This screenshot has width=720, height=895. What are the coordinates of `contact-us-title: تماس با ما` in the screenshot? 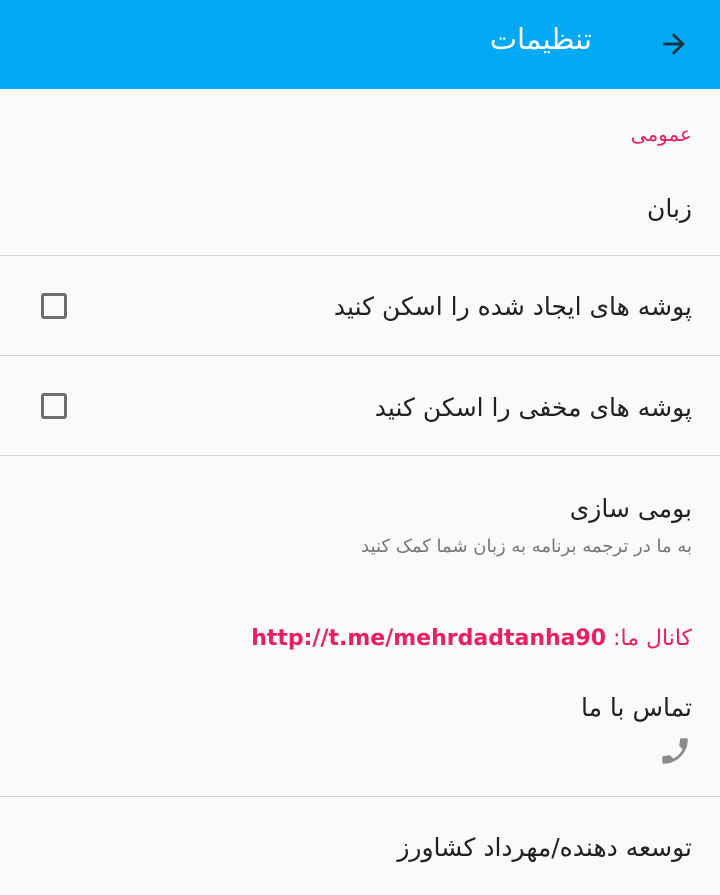 It's located at (636, 707).